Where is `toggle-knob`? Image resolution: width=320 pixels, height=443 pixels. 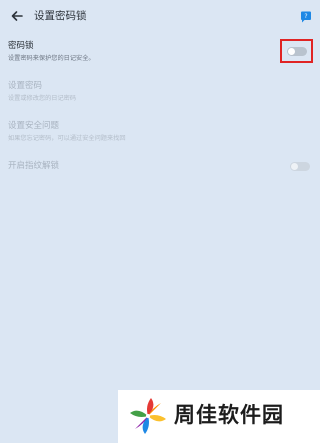 toggle-knob is located at coordinates (294, 166).